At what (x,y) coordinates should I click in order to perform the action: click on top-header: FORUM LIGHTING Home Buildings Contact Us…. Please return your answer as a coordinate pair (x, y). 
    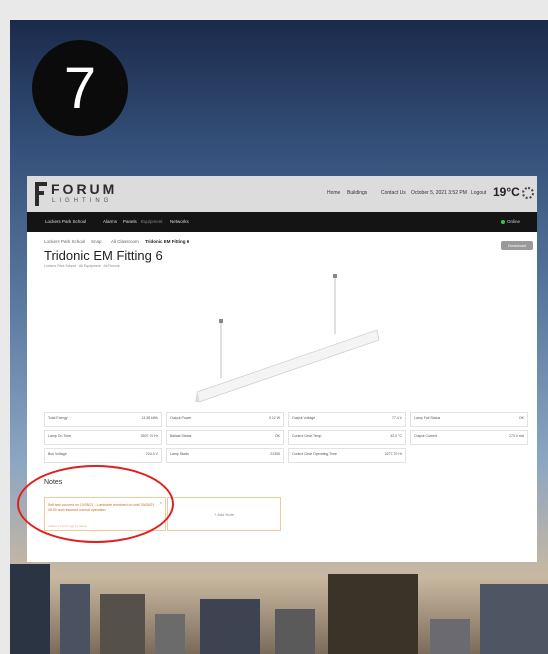
    Looking at the image, I should click on (282, 194).